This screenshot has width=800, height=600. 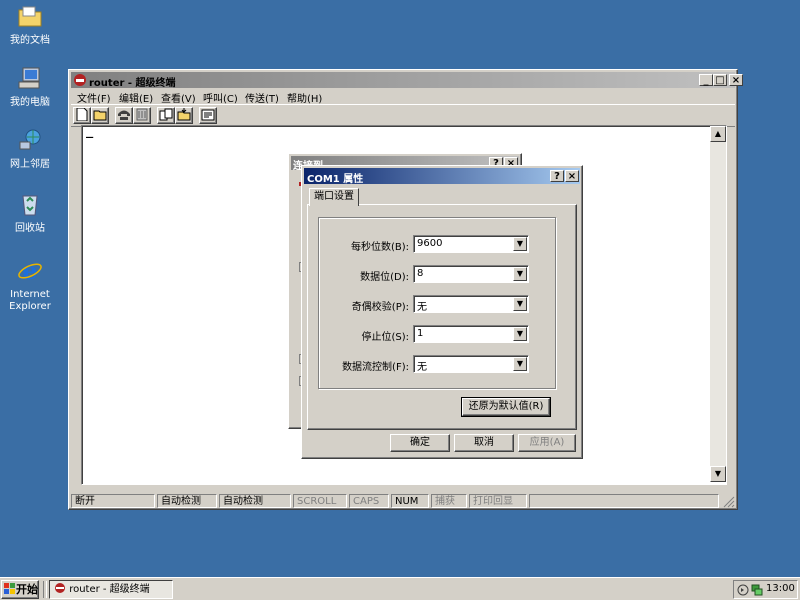 I want to click on taskbar: 开始 router - 超级终端 13:00, so click(x=400, y=588).